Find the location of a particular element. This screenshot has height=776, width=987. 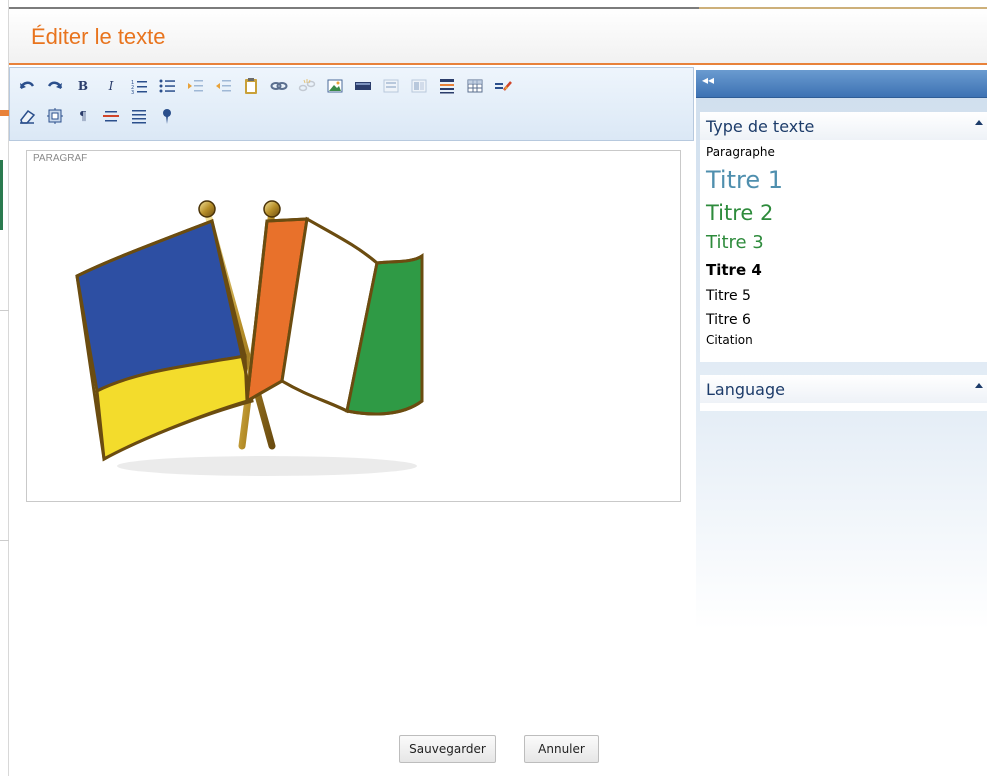

undo-icon is located at coordinates (27, 85).